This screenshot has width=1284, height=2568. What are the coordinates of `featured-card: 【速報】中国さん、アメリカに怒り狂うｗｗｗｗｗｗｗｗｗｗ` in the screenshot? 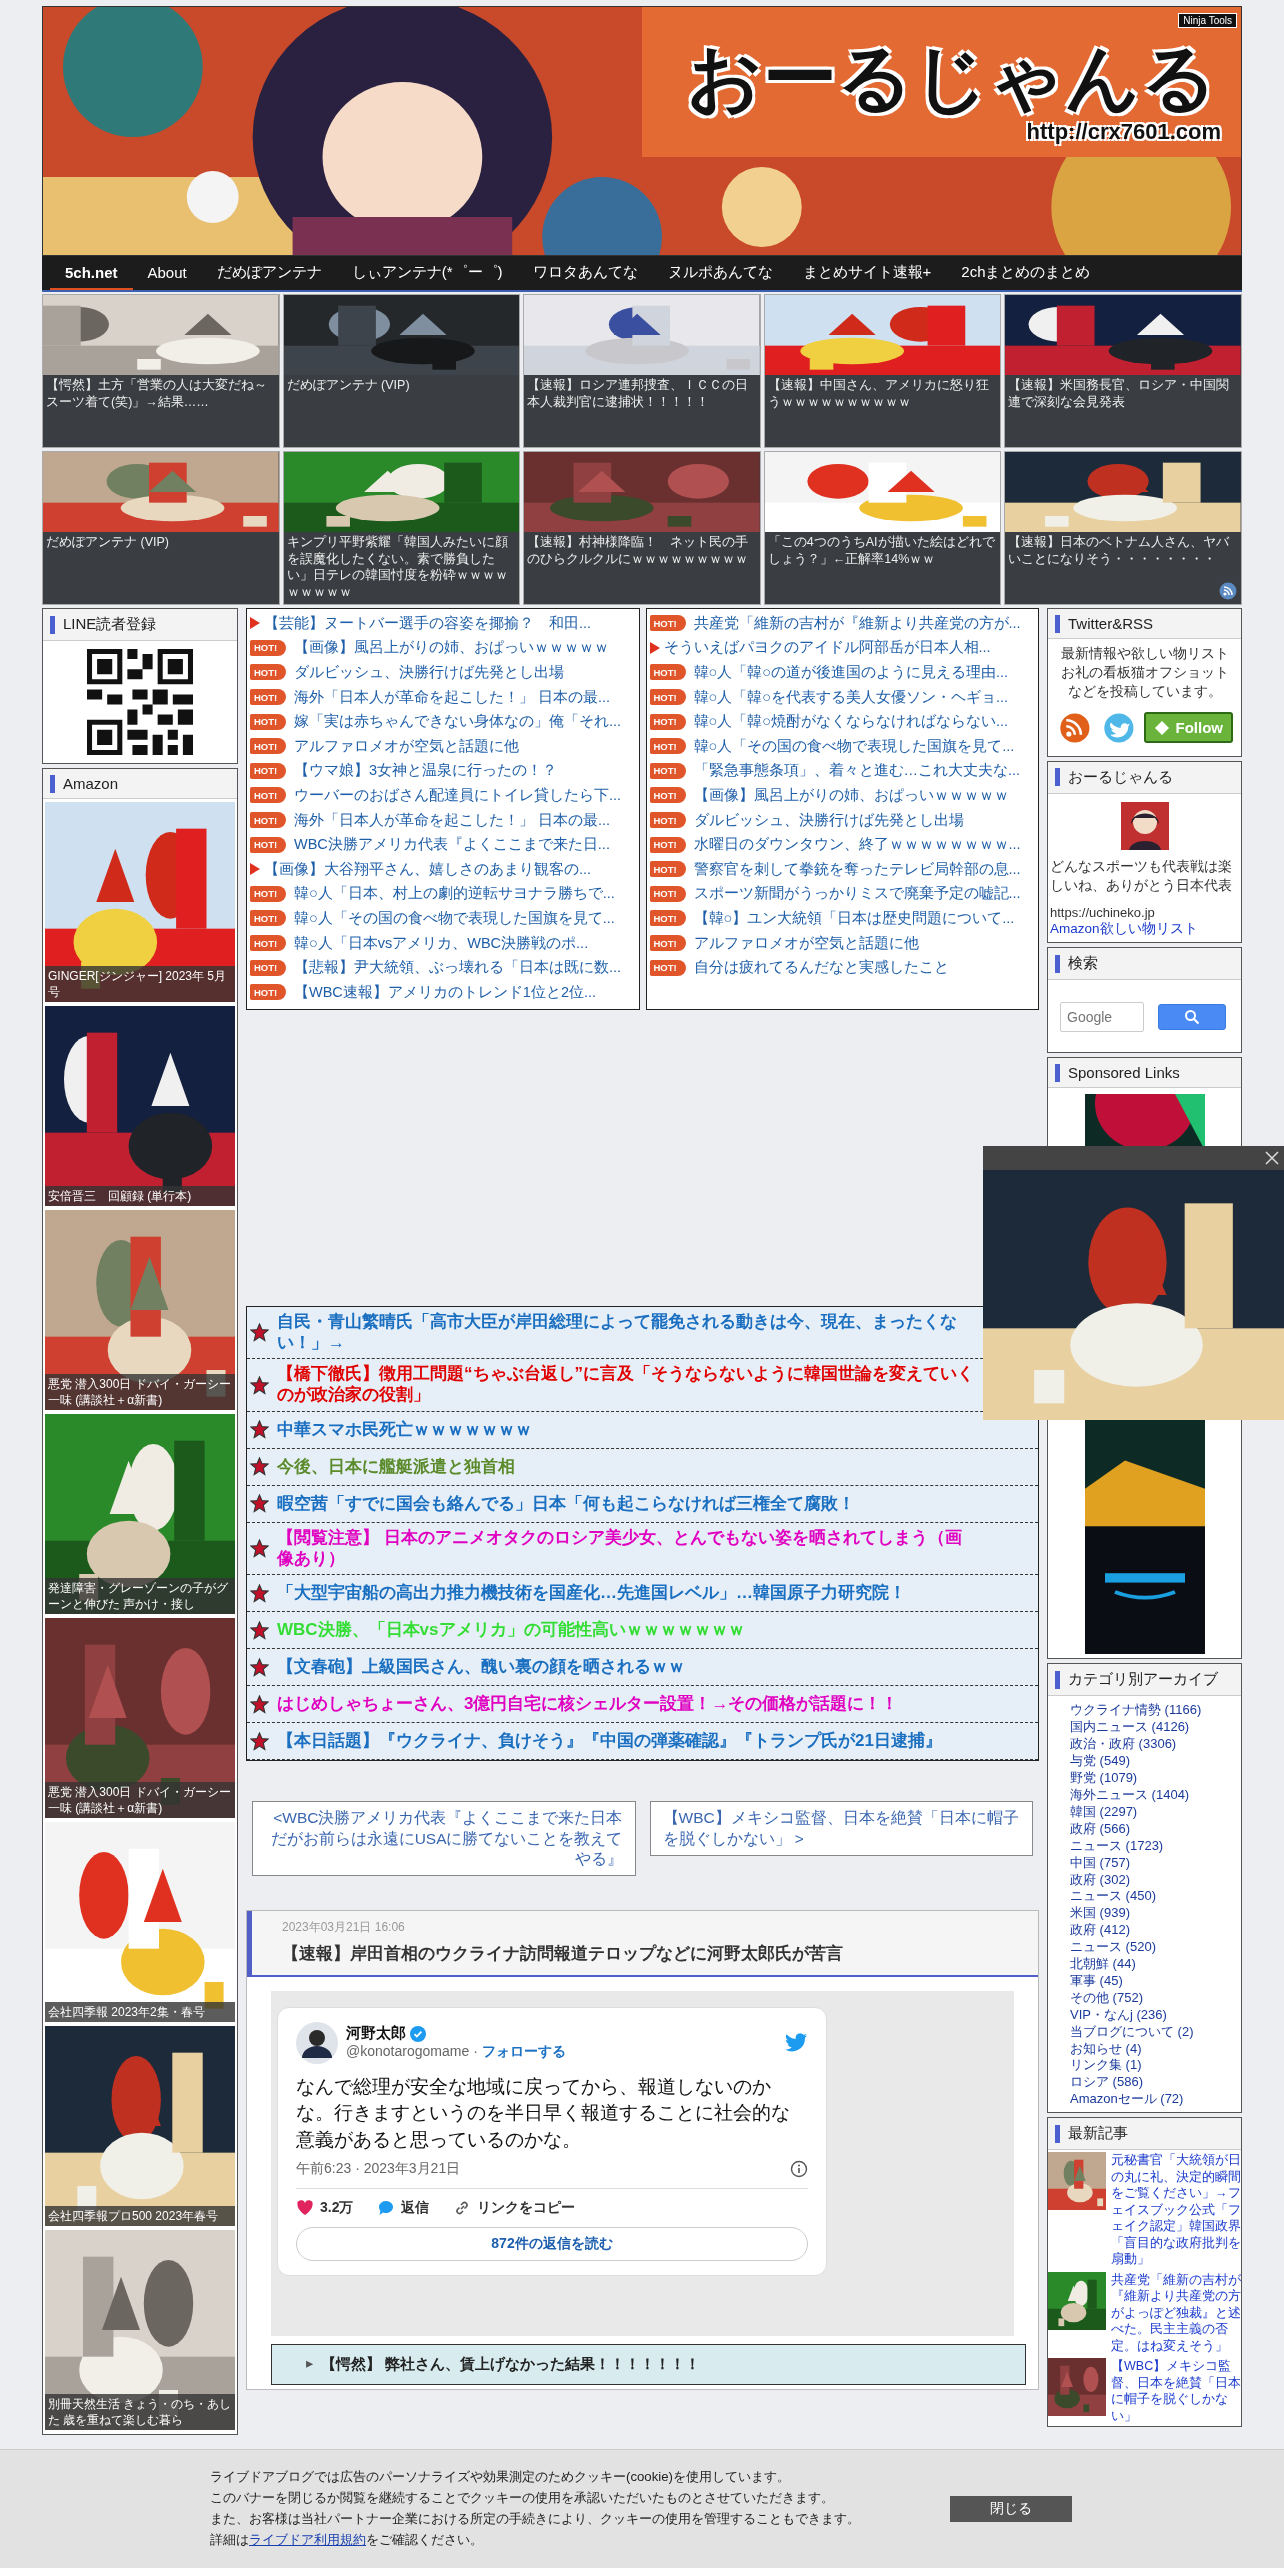 It's located at (882, 371).